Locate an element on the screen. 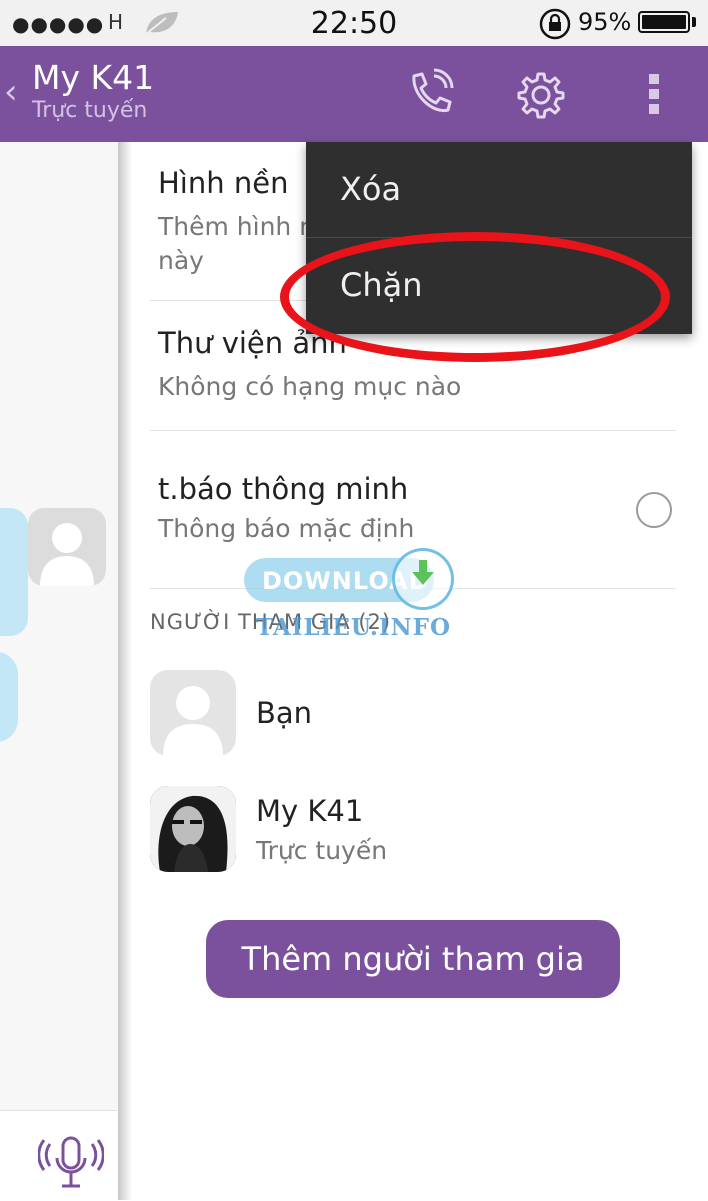 Image resolution: width=708 pixels, height=1201 pixels. rotation-lock-icon is located at coordinates (555, 24).